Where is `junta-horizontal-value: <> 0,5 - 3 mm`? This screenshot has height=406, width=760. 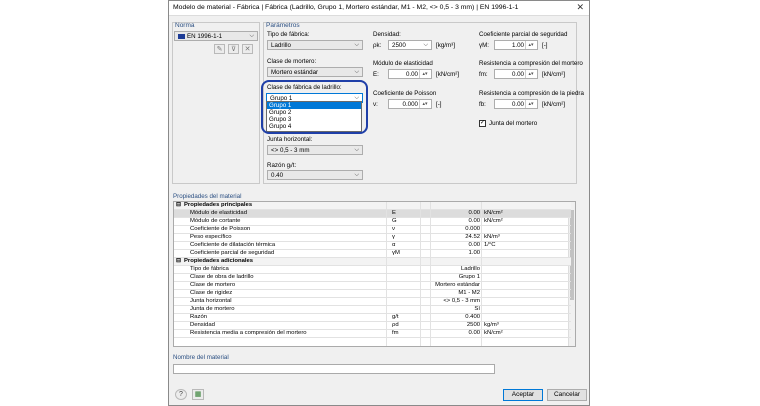 junta-horizontal-value: <> 0,5 - 3 mm is located at coordinates (290, 150).